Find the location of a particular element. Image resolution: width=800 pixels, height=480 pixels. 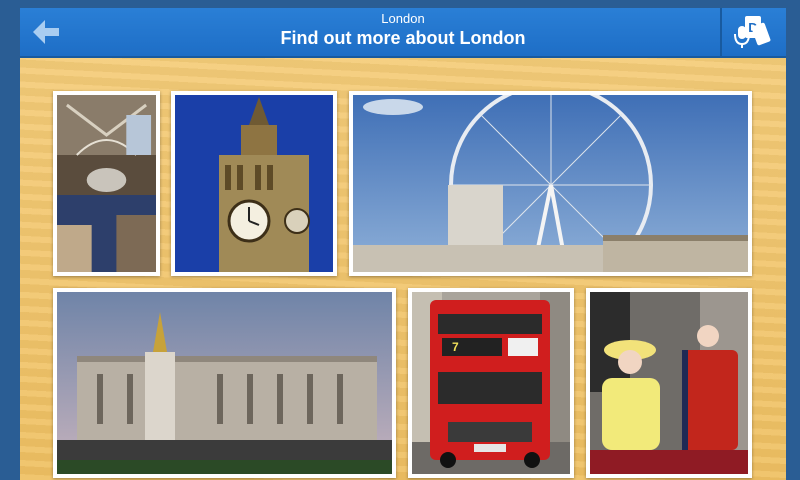

page-title: Find out more about London is located at coordinates (403, 38).